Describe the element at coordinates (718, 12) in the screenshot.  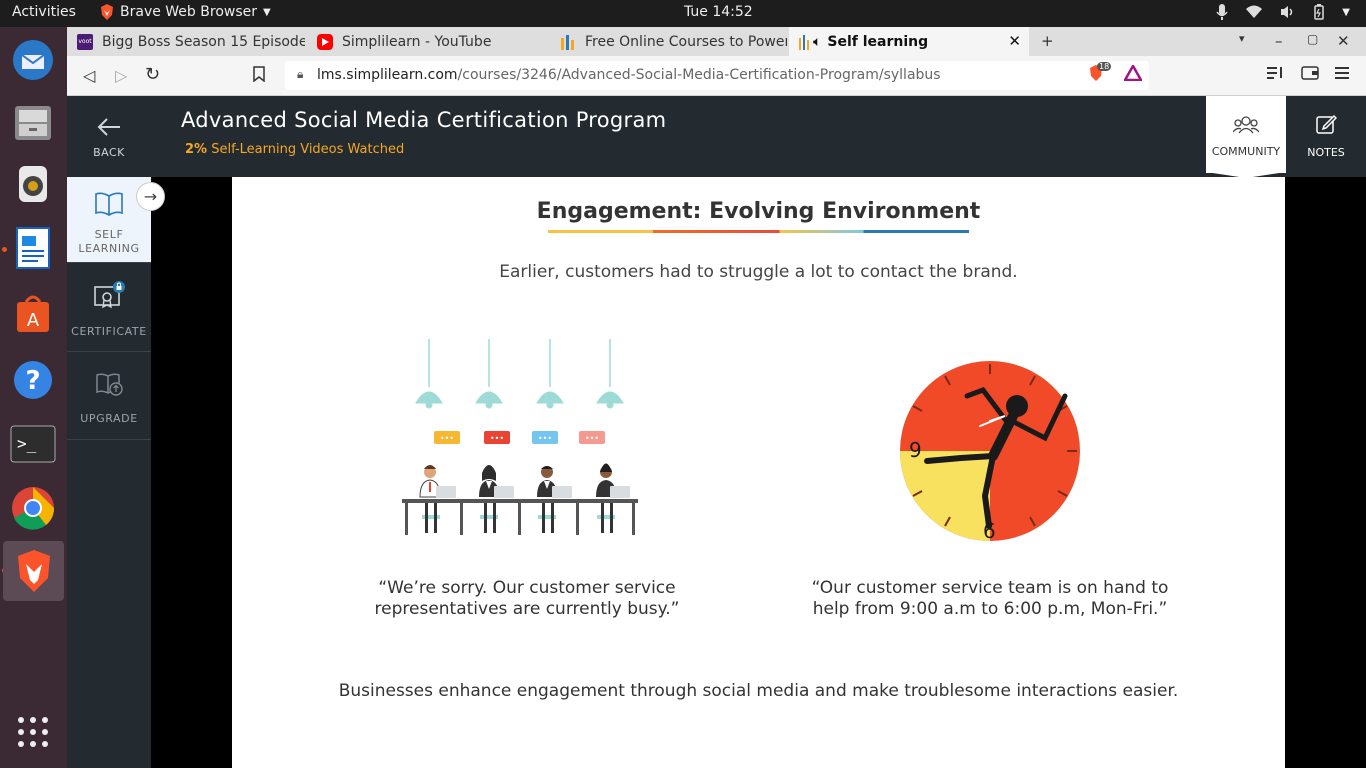
I see `clock: Tue 14:52` at that location.